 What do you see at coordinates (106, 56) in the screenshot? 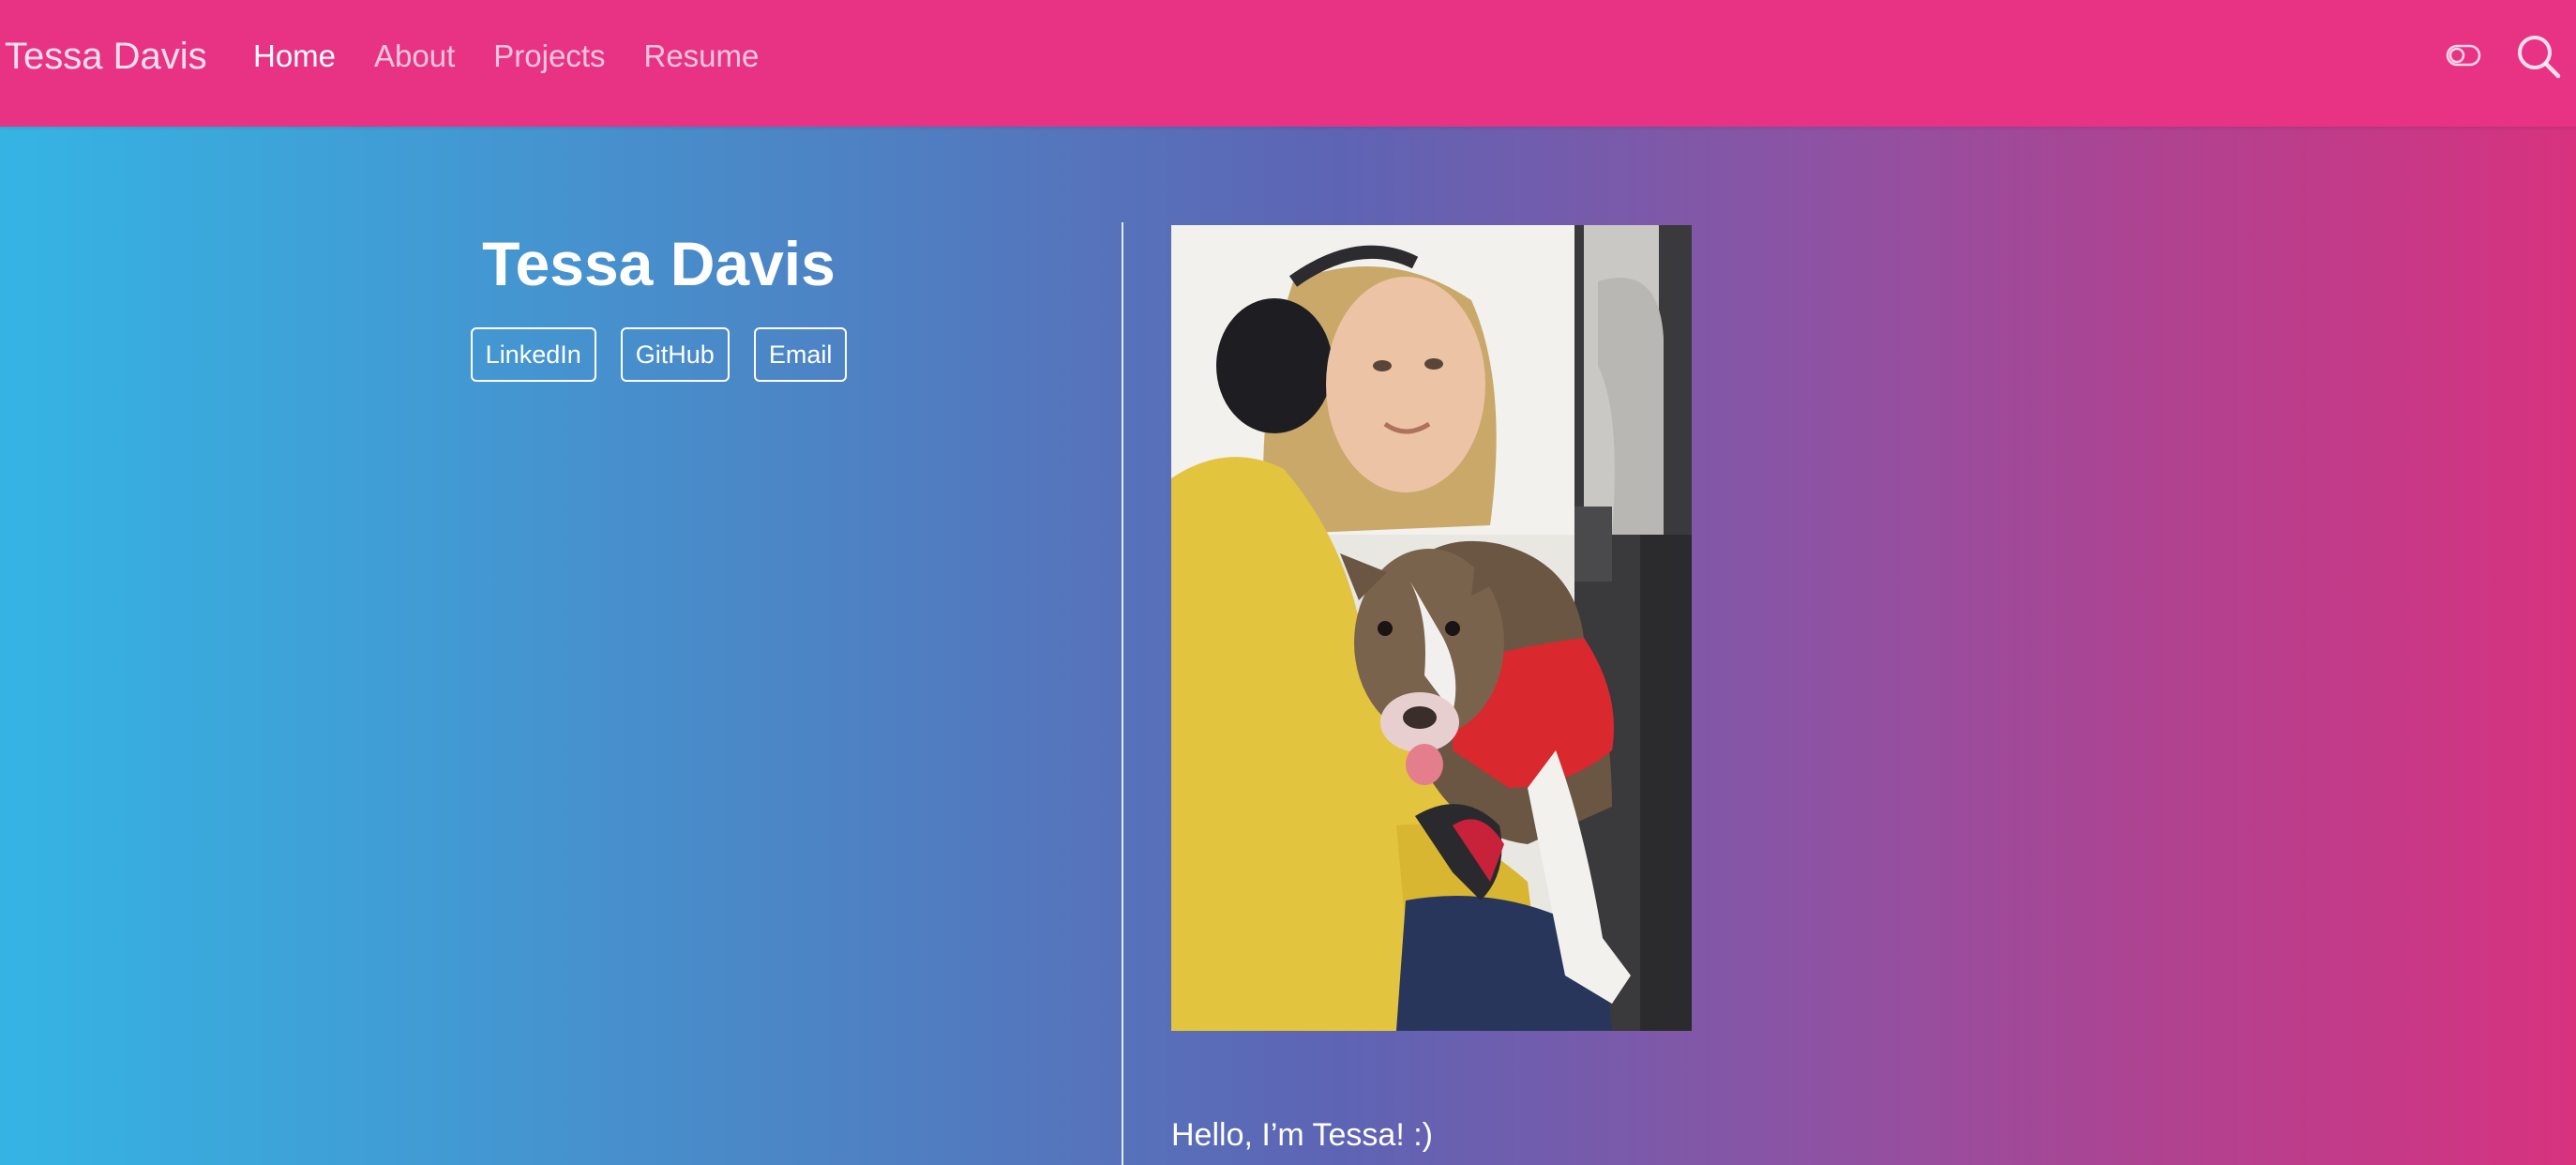
I see `brand-link: Tessa Davis` at bounding box center [106, 56].